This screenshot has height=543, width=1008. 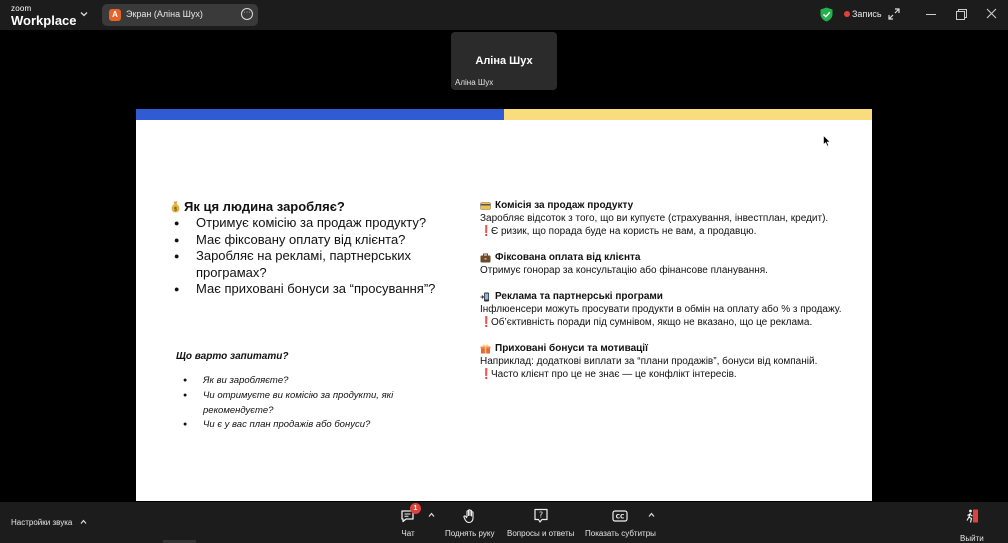 I want to click on flag-stripe-yellow, so click(x=688, y=114).